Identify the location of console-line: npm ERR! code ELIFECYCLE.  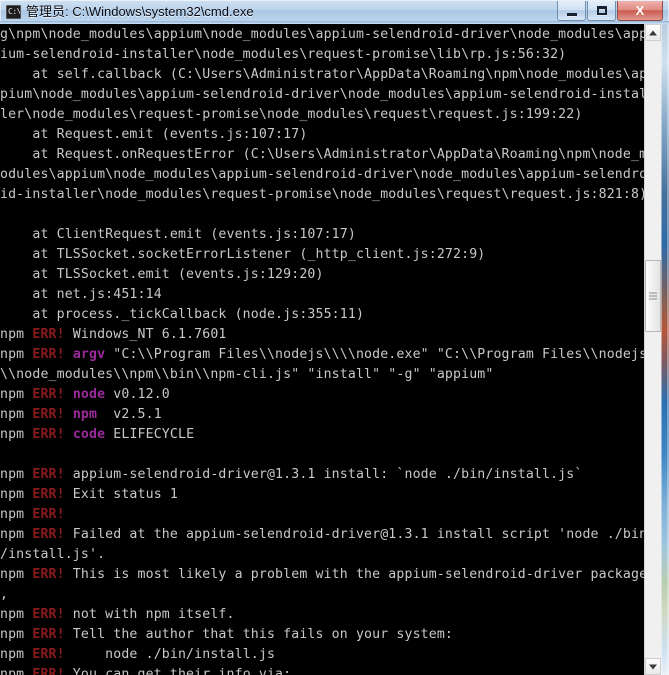
(322, 435).